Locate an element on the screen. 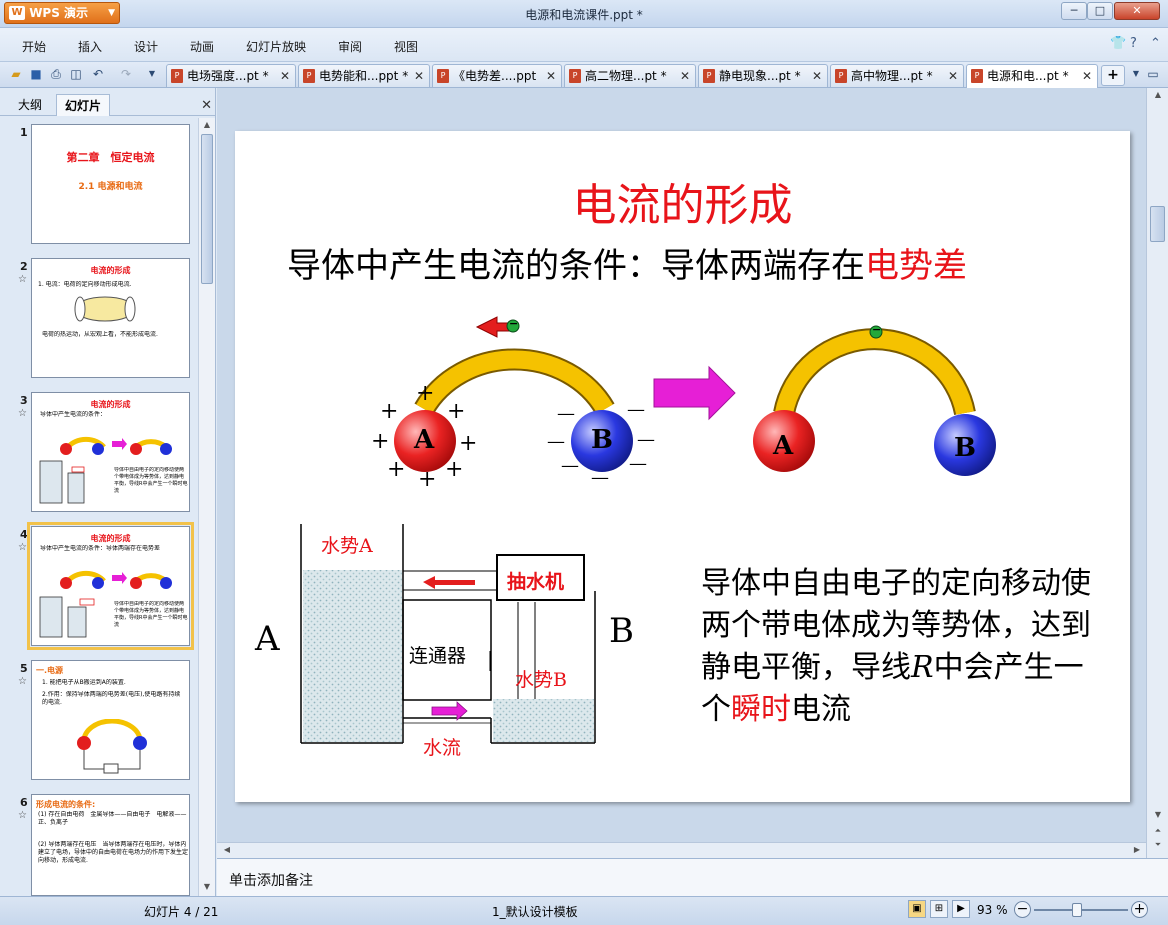 The height and width of the screenshot is (925, 1168). doc-tab-3: P 《电势差....ppt ✕ is located at coordinates (497, 75).